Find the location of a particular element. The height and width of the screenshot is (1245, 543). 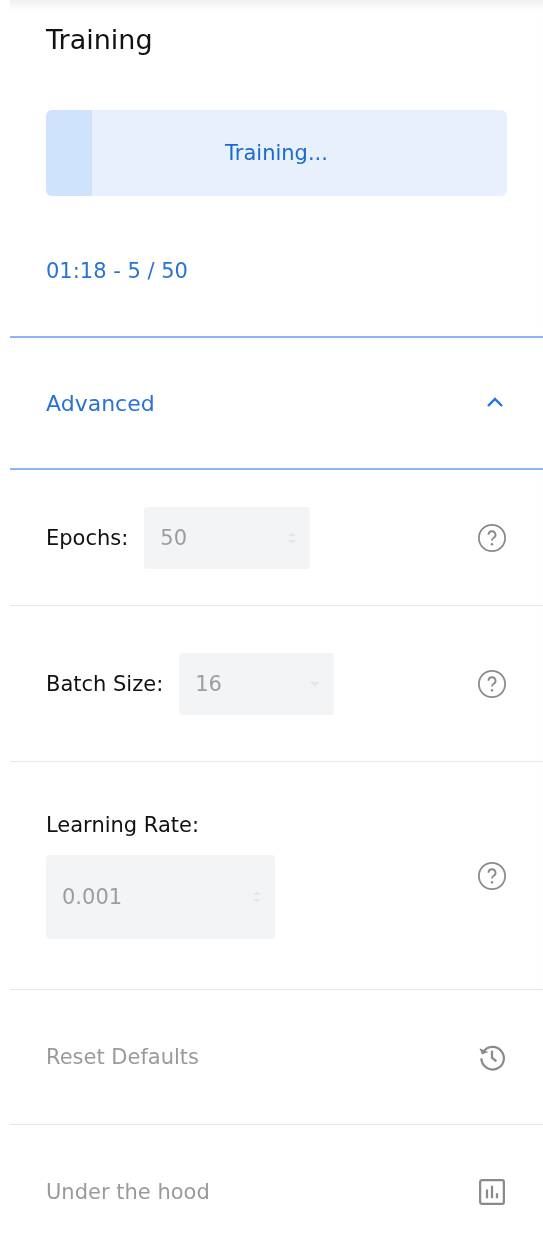

dropdown-field: 16 is located at coordinates (257, 683).